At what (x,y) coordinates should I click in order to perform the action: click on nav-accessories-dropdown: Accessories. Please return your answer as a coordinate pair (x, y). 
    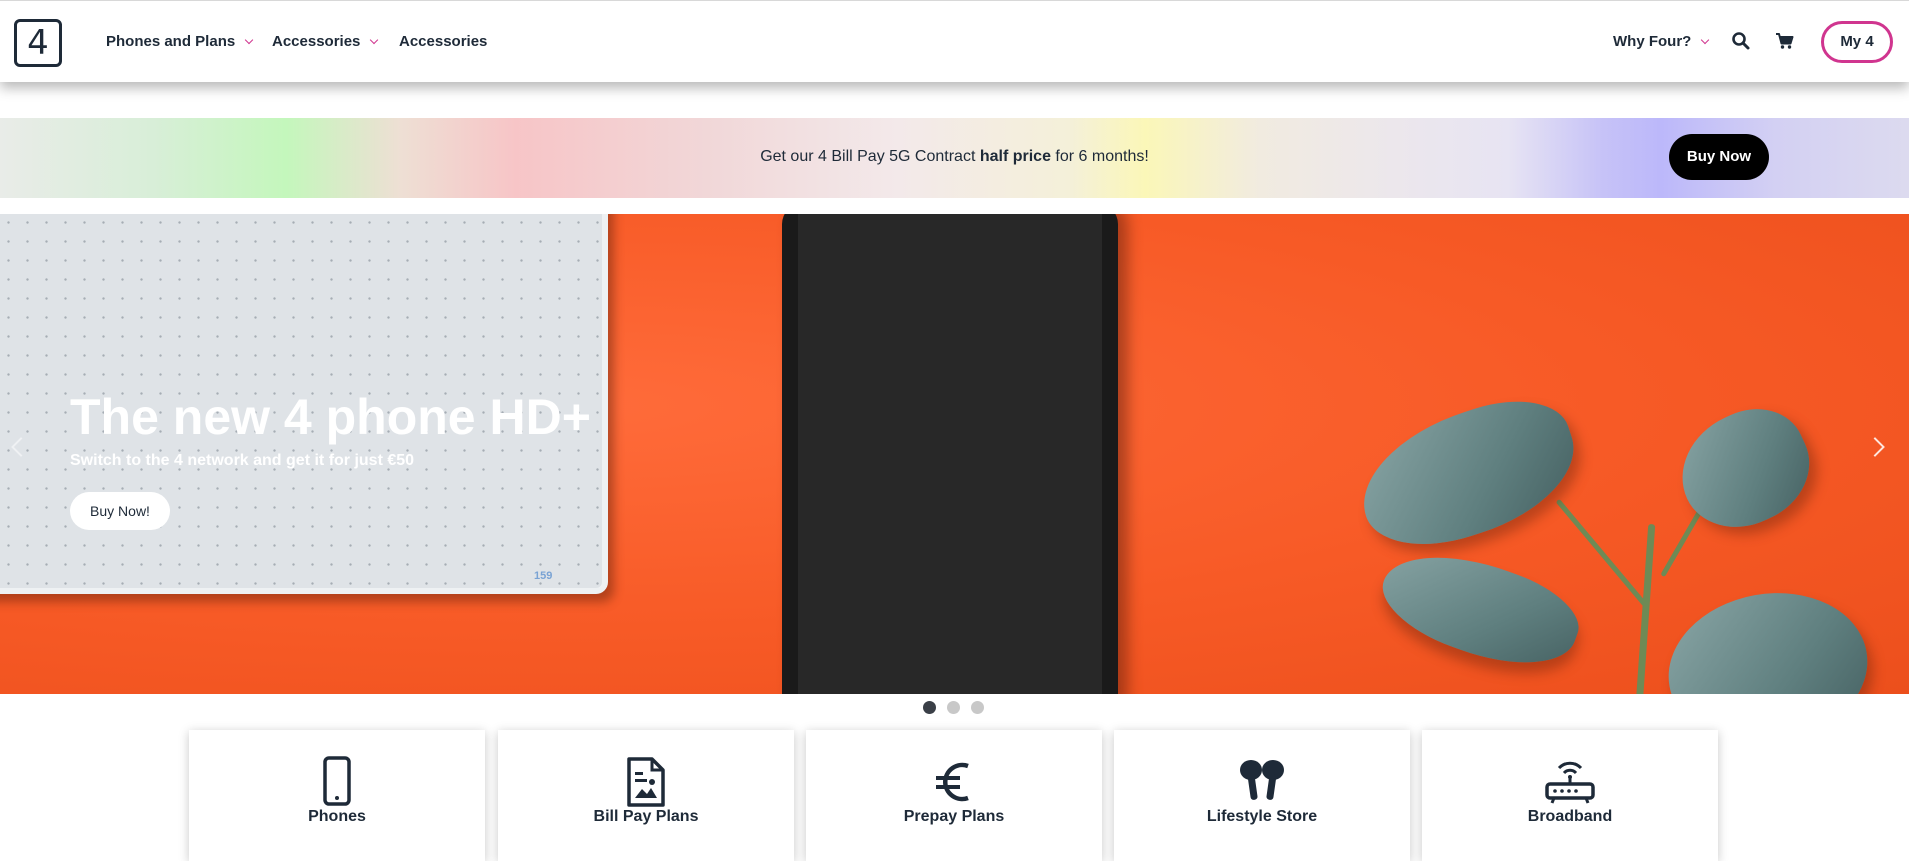
    Looking at the image, I should click on (325, 41).